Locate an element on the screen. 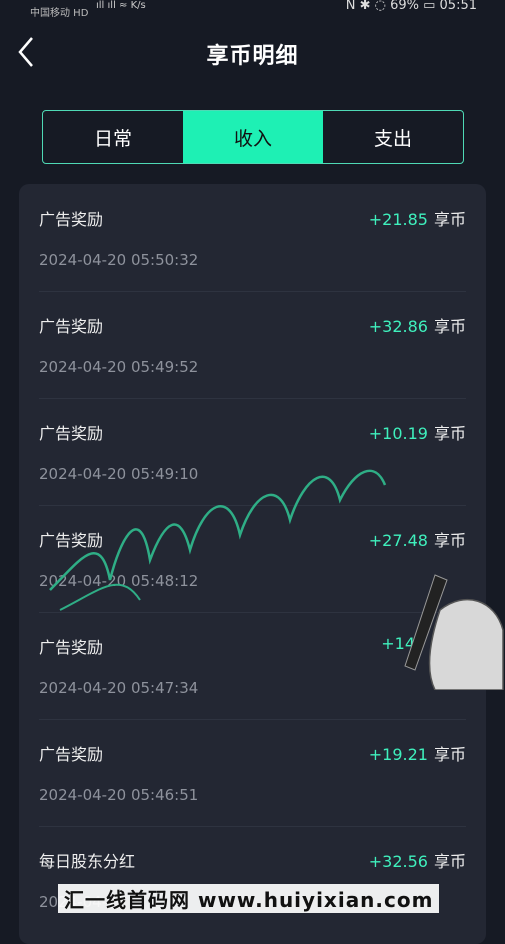 The width and height of the screenshot is (505, 944). record-amount: +10.19 享币 is located at coordinates (417, 432).